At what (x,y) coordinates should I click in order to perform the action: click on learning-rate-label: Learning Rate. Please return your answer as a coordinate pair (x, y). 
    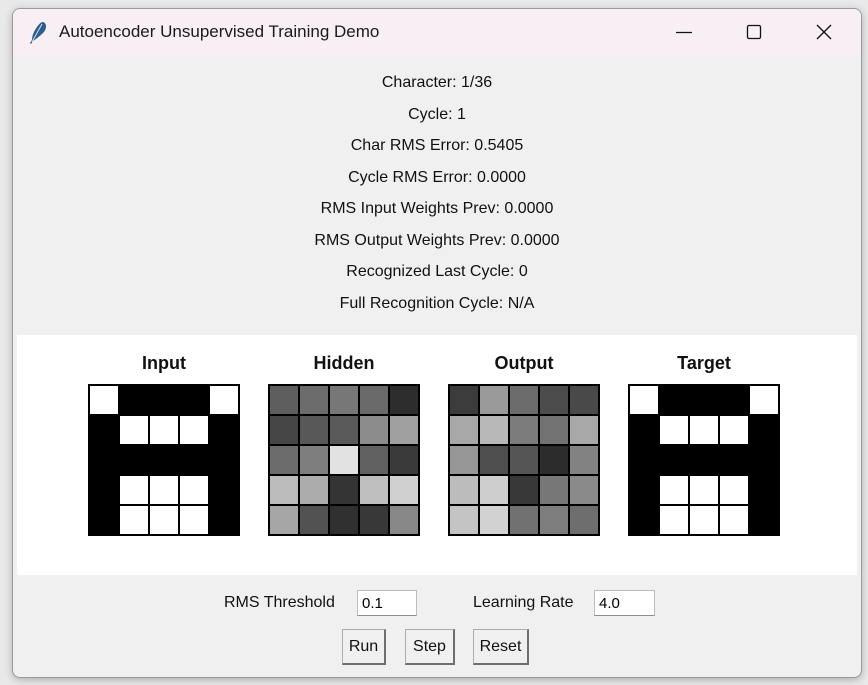
    Looking at the image, I should click on (523, 602).